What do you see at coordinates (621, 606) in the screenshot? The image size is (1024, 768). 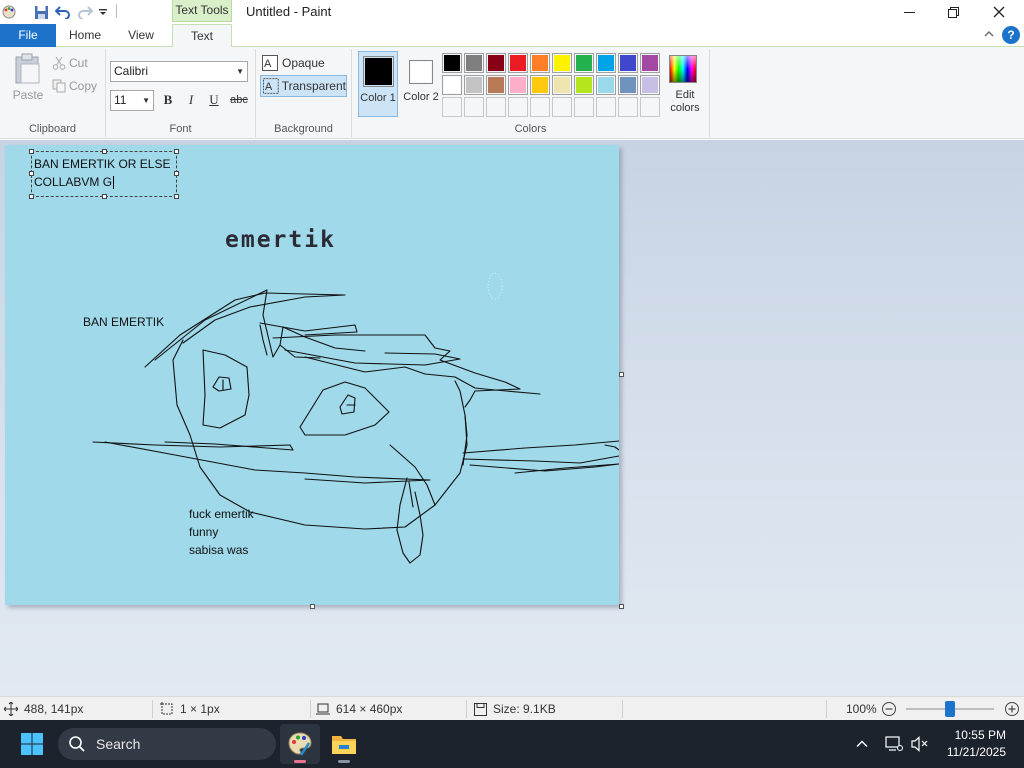 I see `canvas-resize-handle-corner` at bounding box center [621, 606].